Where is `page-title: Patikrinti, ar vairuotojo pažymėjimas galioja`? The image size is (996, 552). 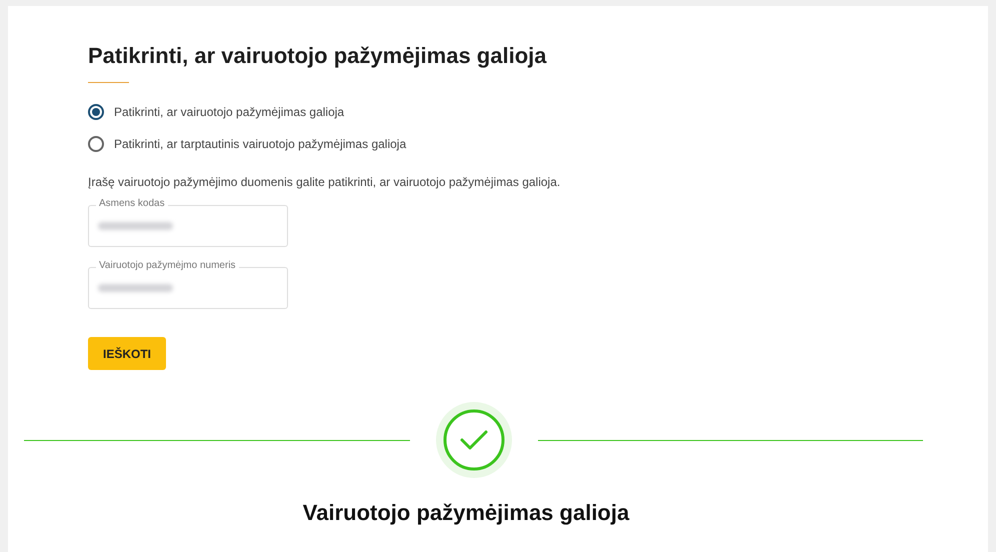 page-title: Patikrinti, ar vairuotojo pažymėjimas galioja is located at coordinates (318, 56).